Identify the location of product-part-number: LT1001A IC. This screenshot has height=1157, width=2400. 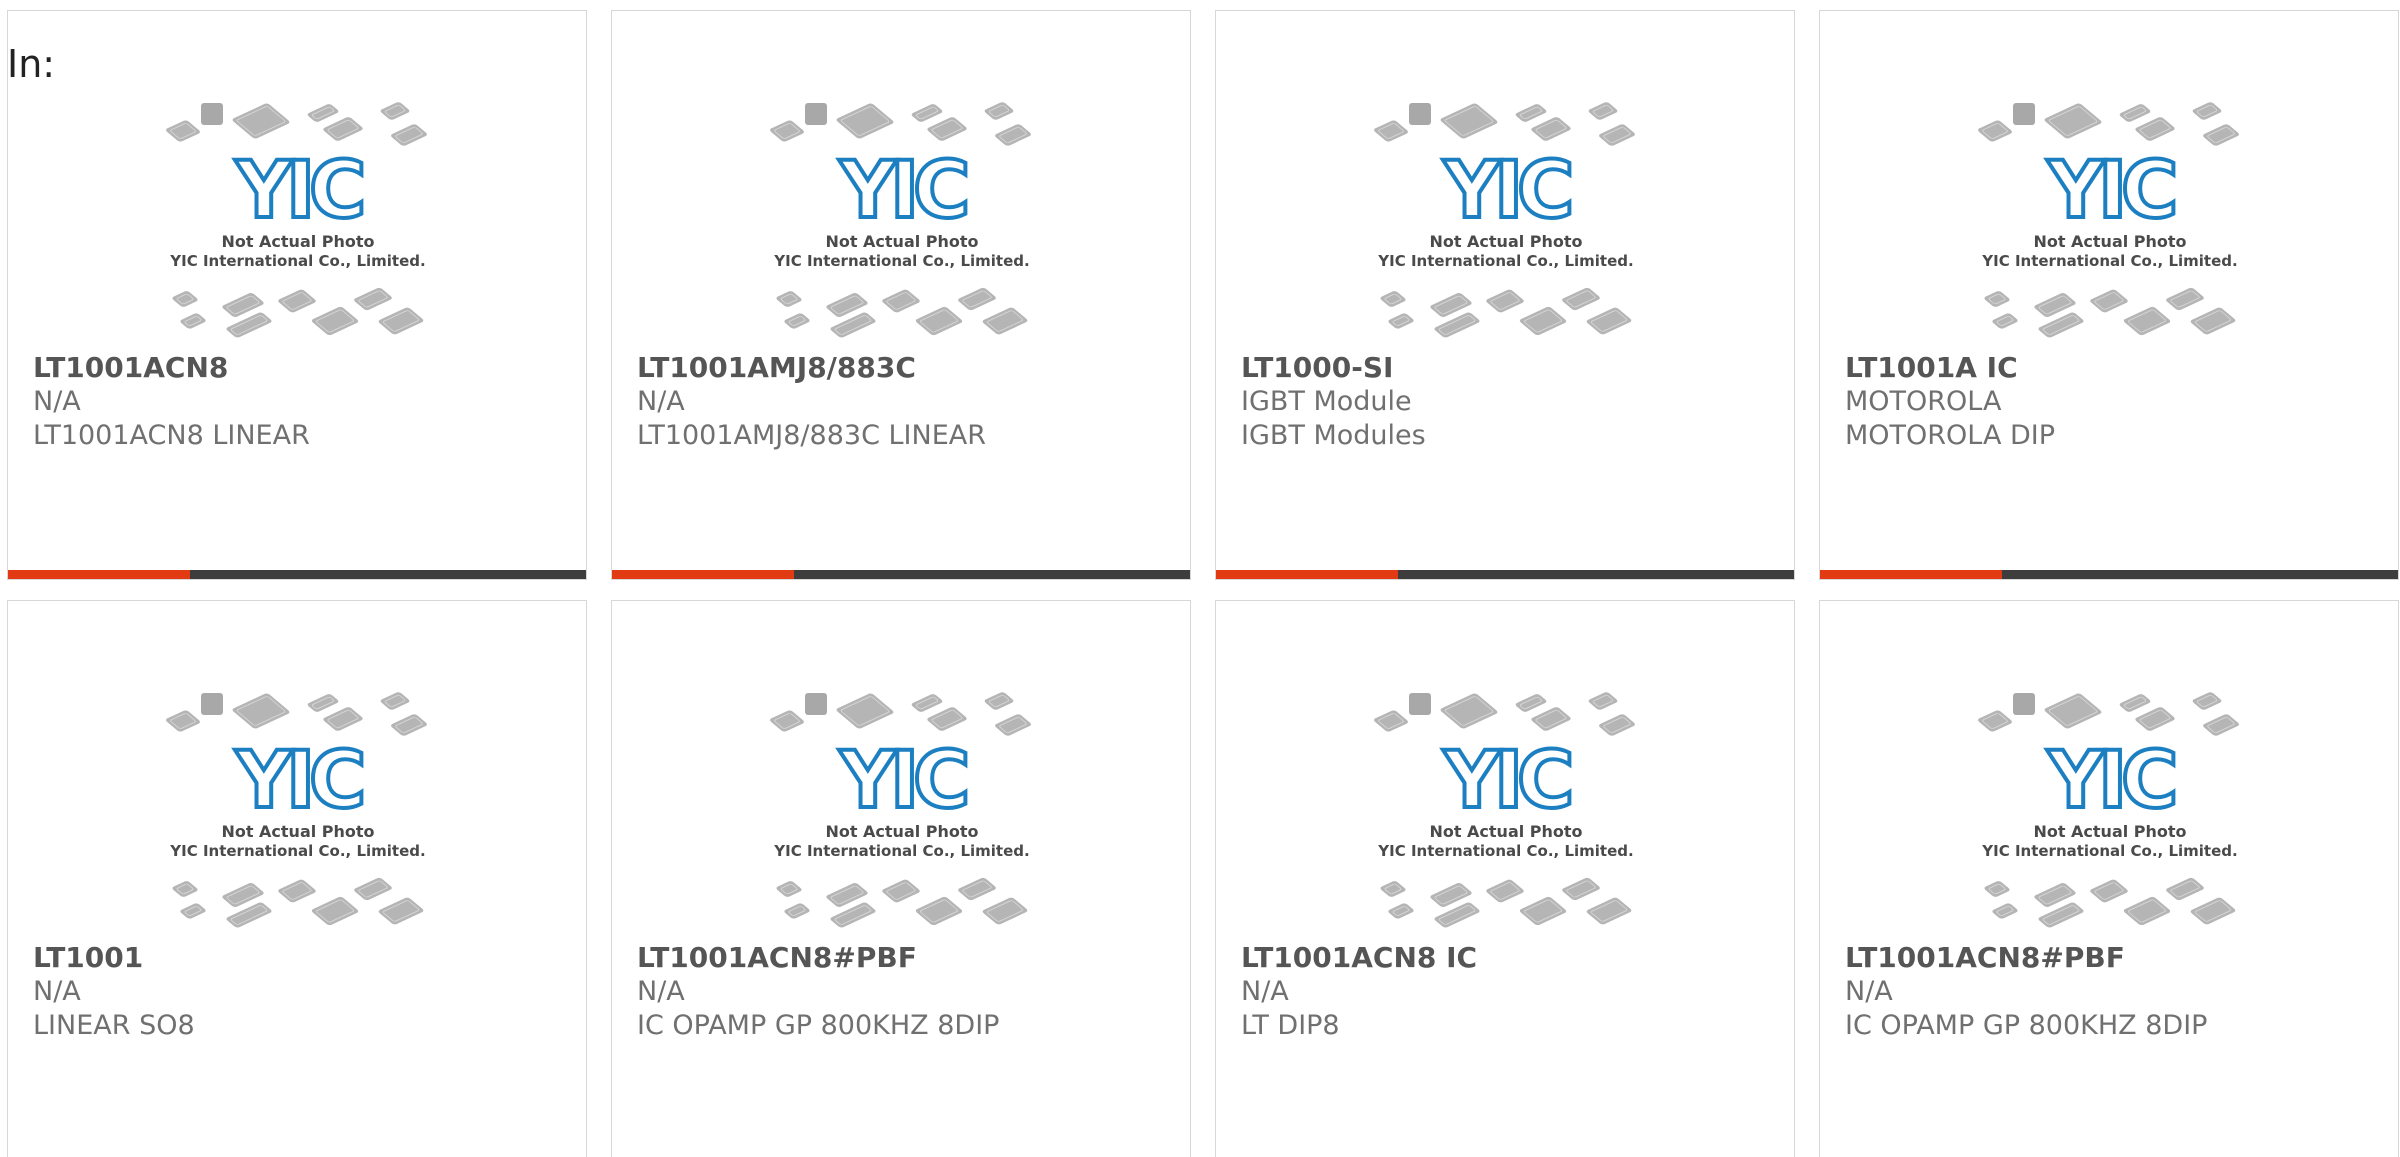
(2115, 368).